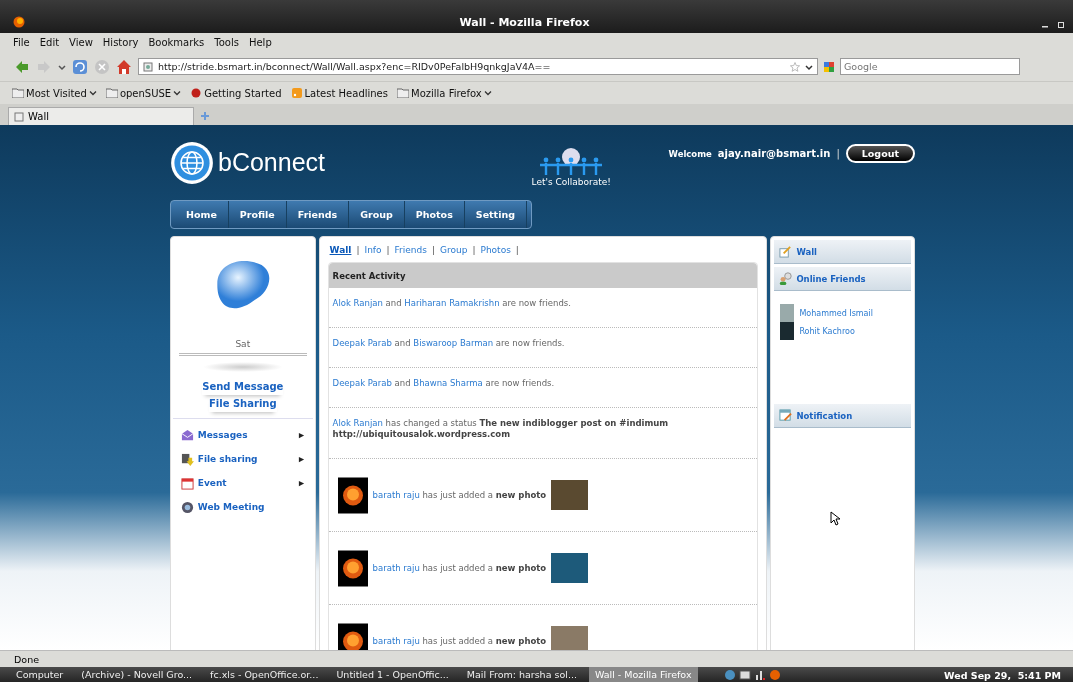 The image size is (1073, 682). What do you see at coordinates (318, 214) in the screenshot?
I see `nav-tab: Friends` at bounding box center [318, 214].